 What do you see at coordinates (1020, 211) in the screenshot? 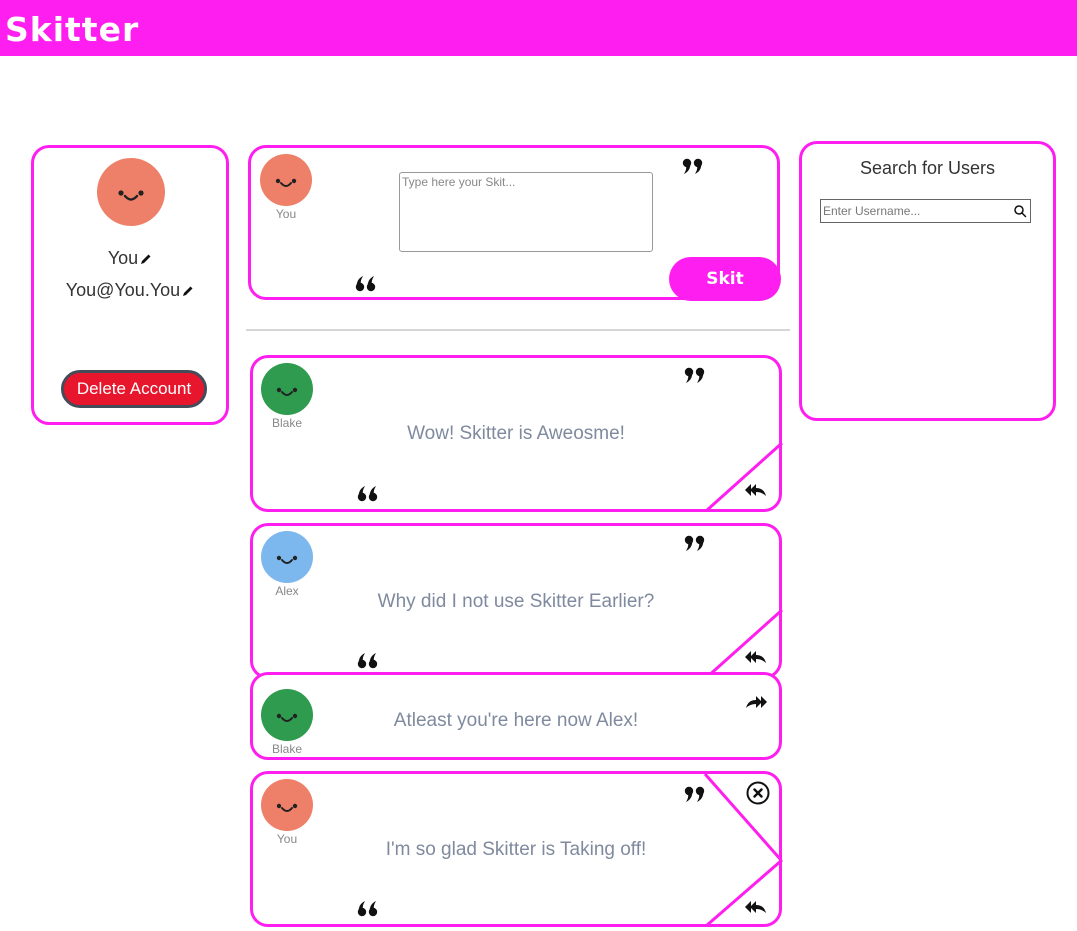
I see `search-icon` at bounding box center [1020, 211].